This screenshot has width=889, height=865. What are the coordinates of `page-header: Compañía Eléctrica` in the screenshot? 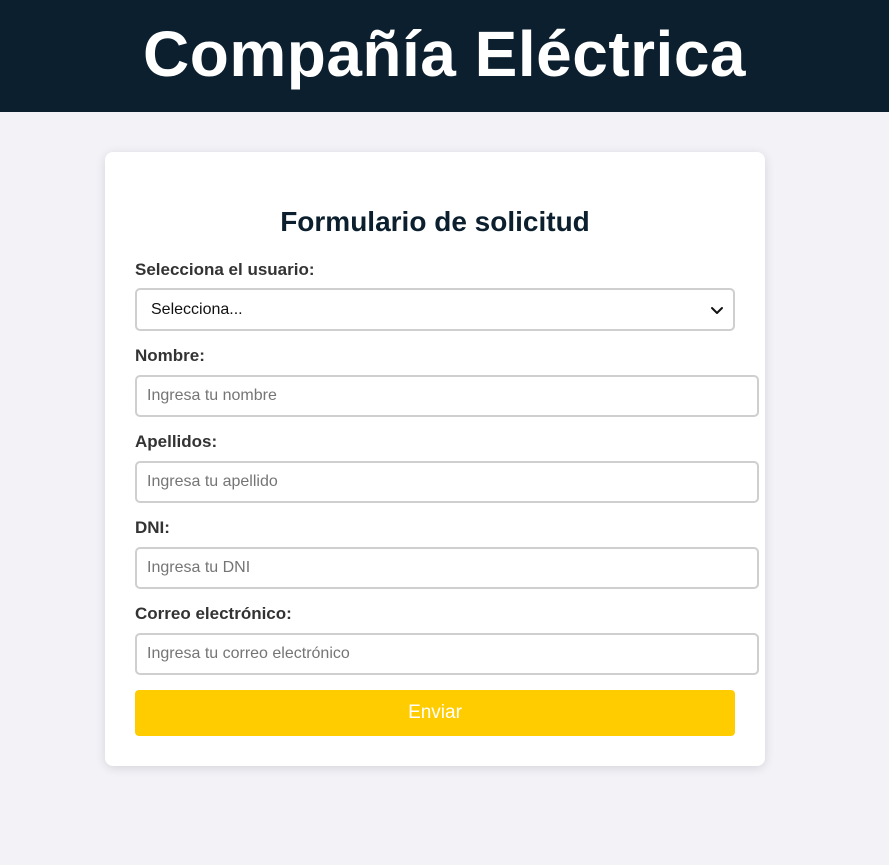 It's located at (444, 56).